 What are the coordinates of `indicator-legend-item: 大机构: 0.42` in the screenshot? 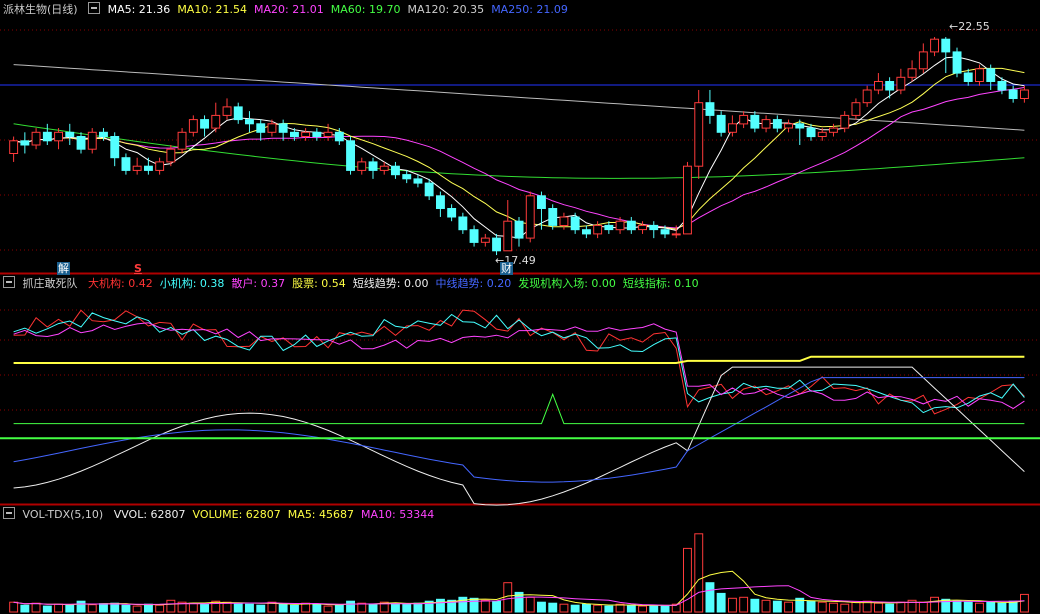 It's located at (120, 283).